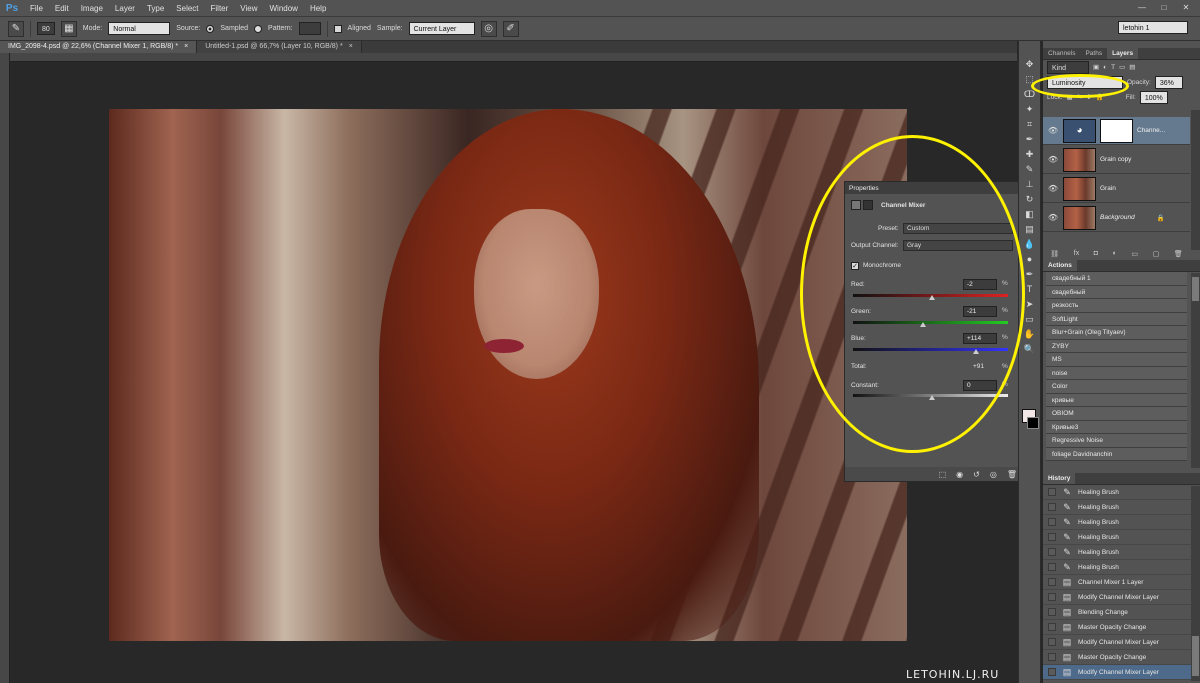 This screenshot has height=683, width=1200. Describe the element at coordinates (1116, 454) in the screenshot. I see `action-set: foliage Davidnanchin` at that location.